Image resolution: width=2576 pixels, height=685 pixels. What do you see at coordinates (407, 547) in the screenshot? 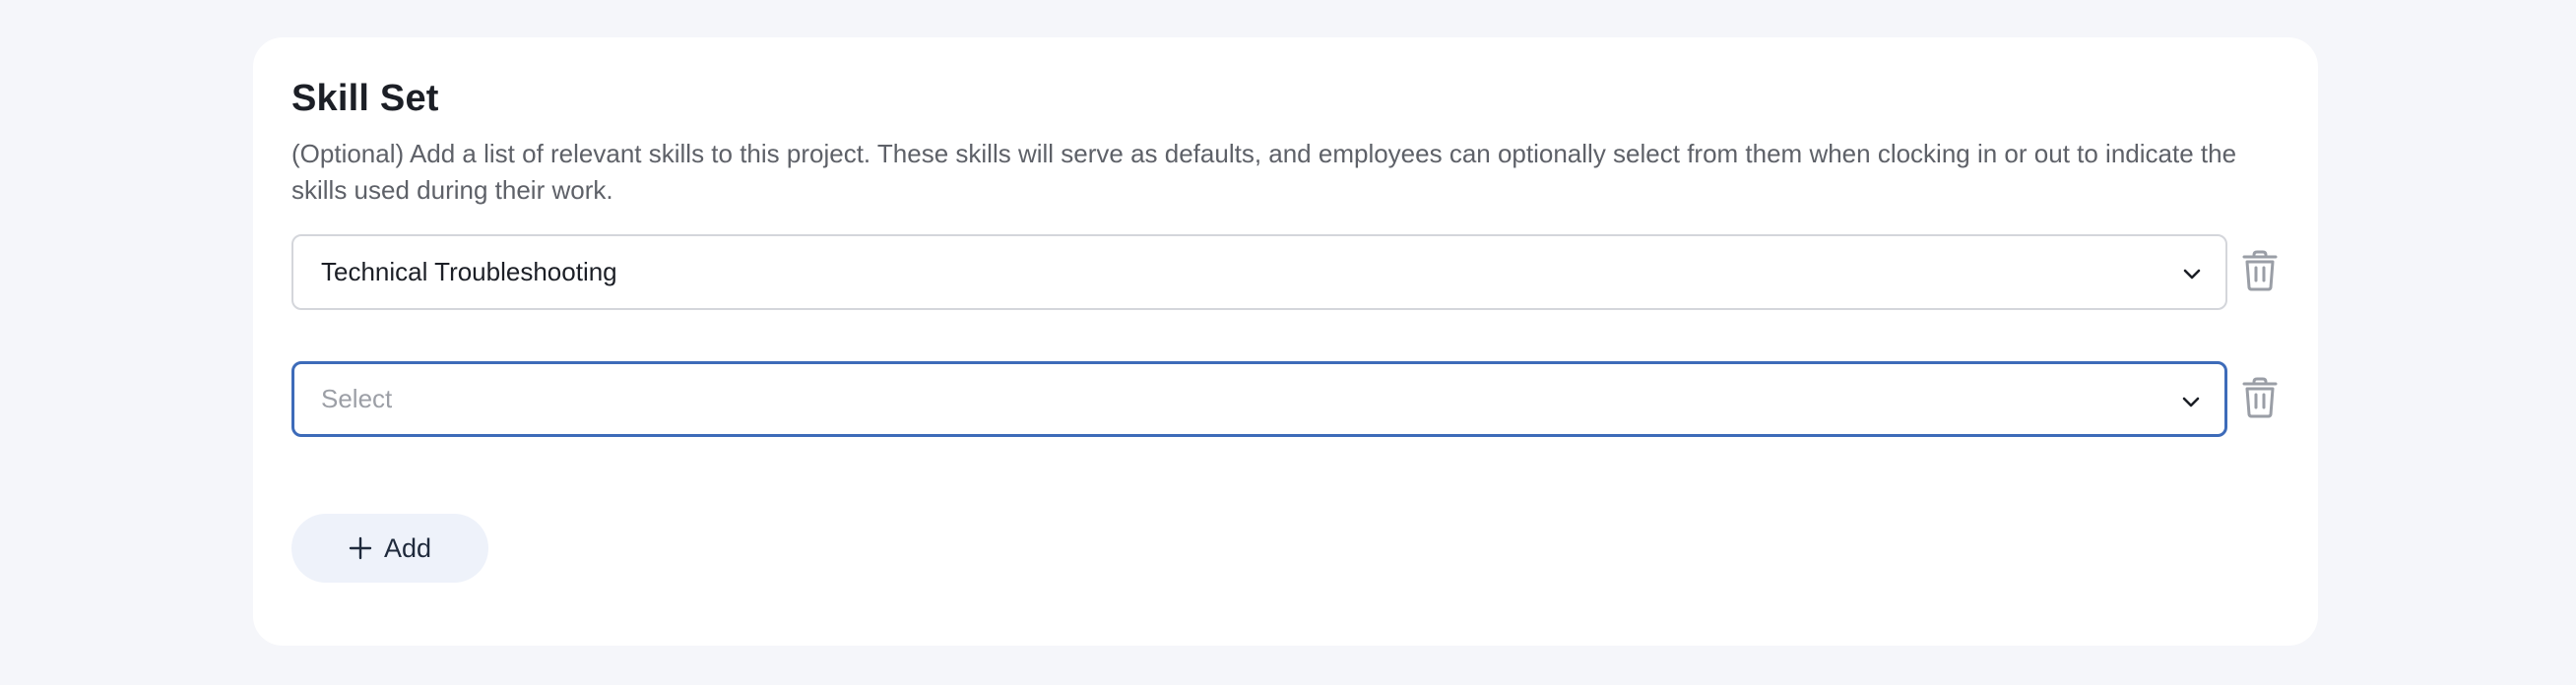
I see `add-button-label: Add` at bounding box center [407, 547].